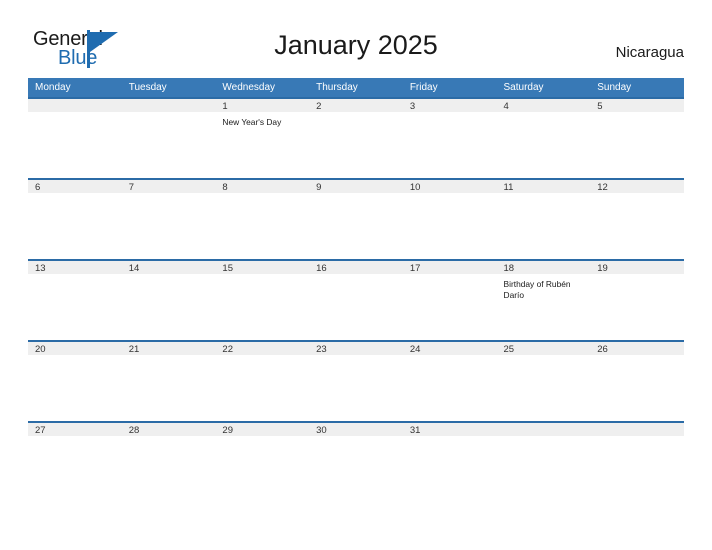 The image size is (712, 550). I want to click on day-cell: 21, so click(169, 381).